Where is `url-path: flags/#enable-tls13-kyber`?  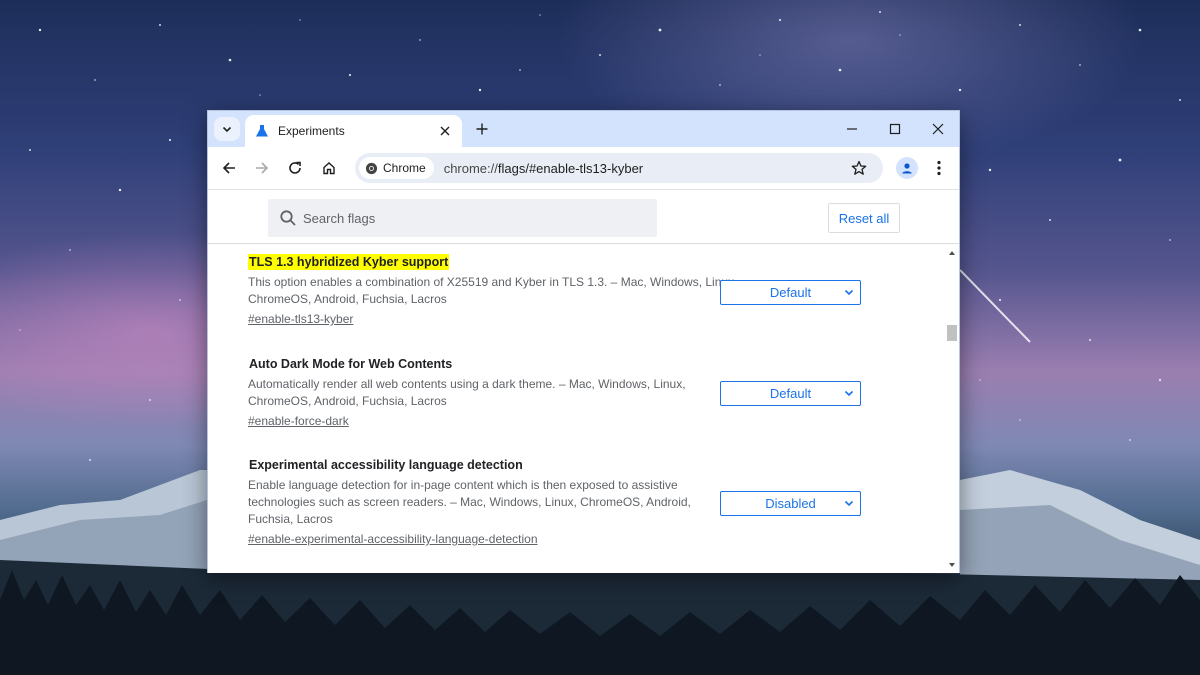
url-path: flags/#enable-tls13-kyber is located at coordinates (570, 168).